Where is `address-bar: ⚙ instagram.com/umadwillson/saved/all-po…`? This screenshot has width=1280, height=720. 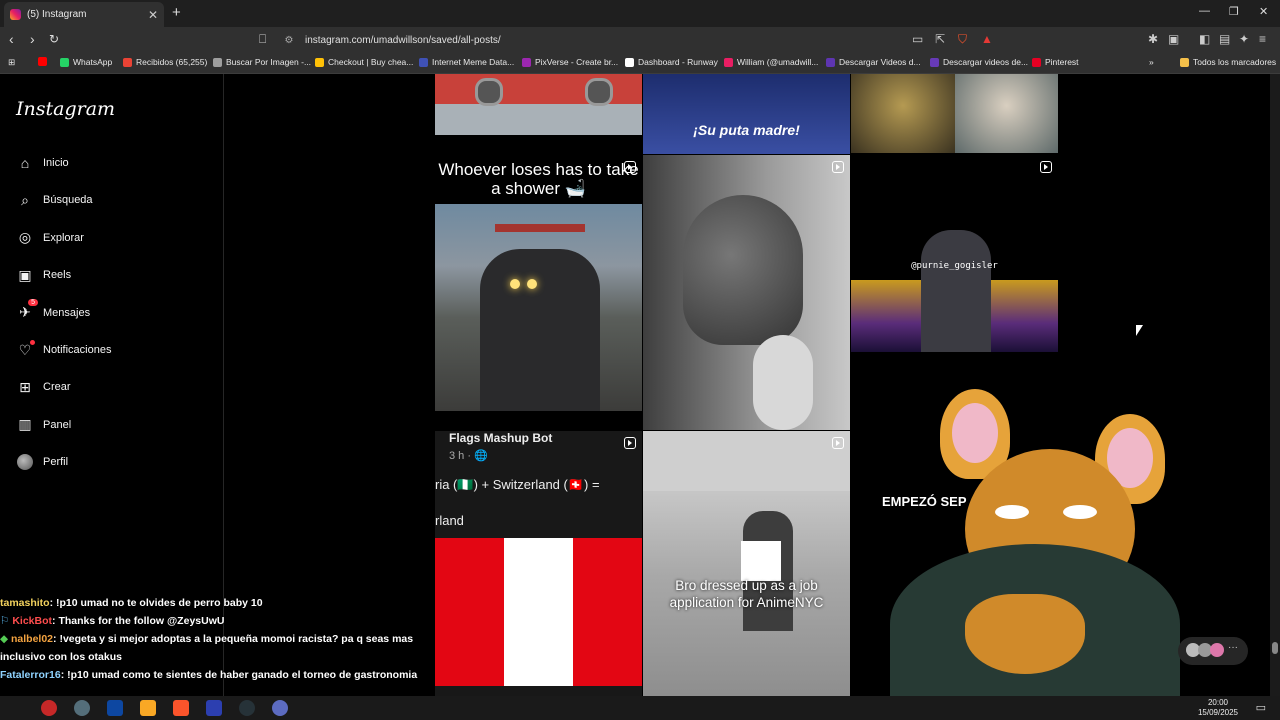
address-bar: ⚙ instagram.com/umadwillson/saved/all-po… is located at coordinates (640, 40).